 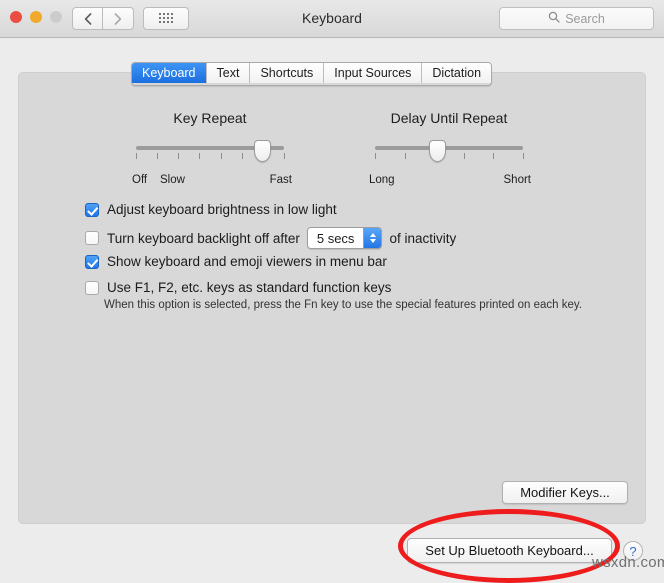 What do you see at coordinates (332, 19) in the screenshot?
I see `window-titlebar: Keyboard Search` at bounding box center [332, 19].